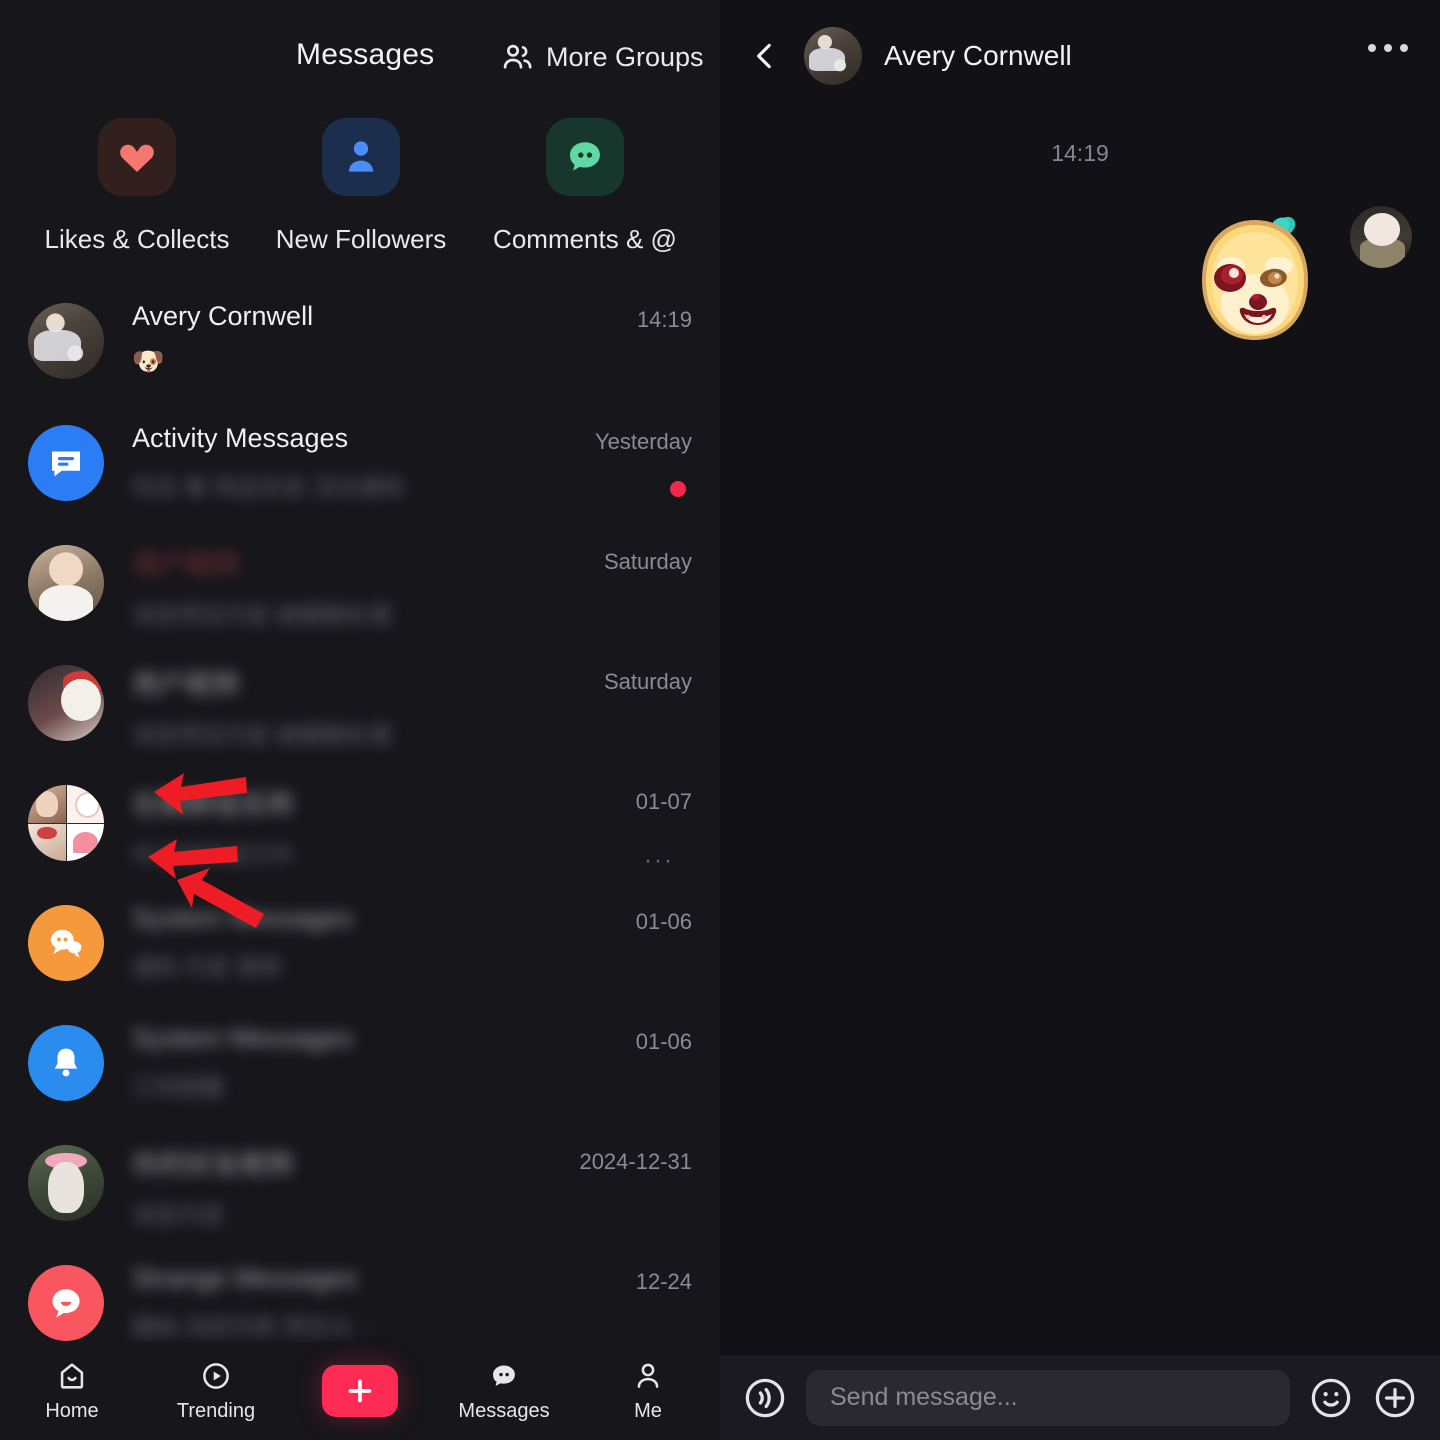  Describe the element at coordinates (635, 1161) in the screenshot. I see `conversation-time: 2024-12-31` at that location.